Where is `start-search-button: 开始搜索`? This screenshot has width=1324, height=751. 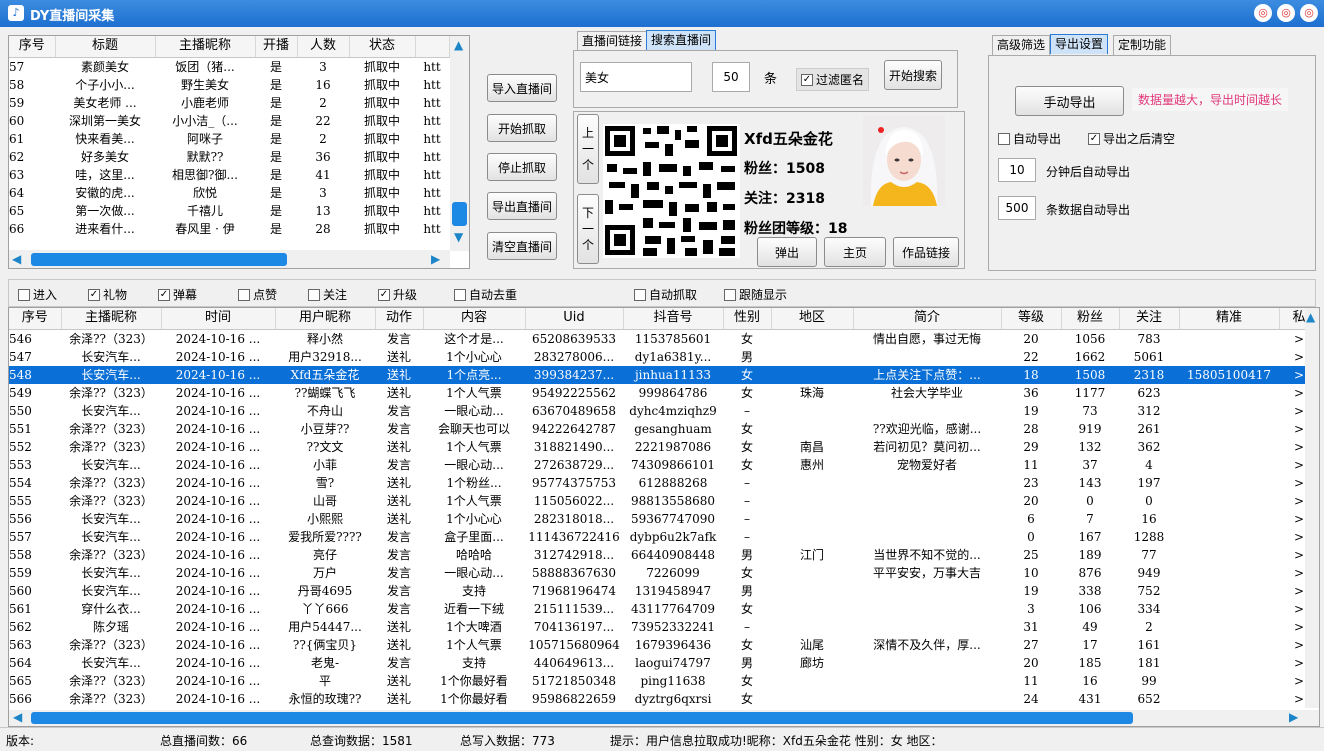
start-search-button: 开始搜索 is located at coordinates (913, 75).